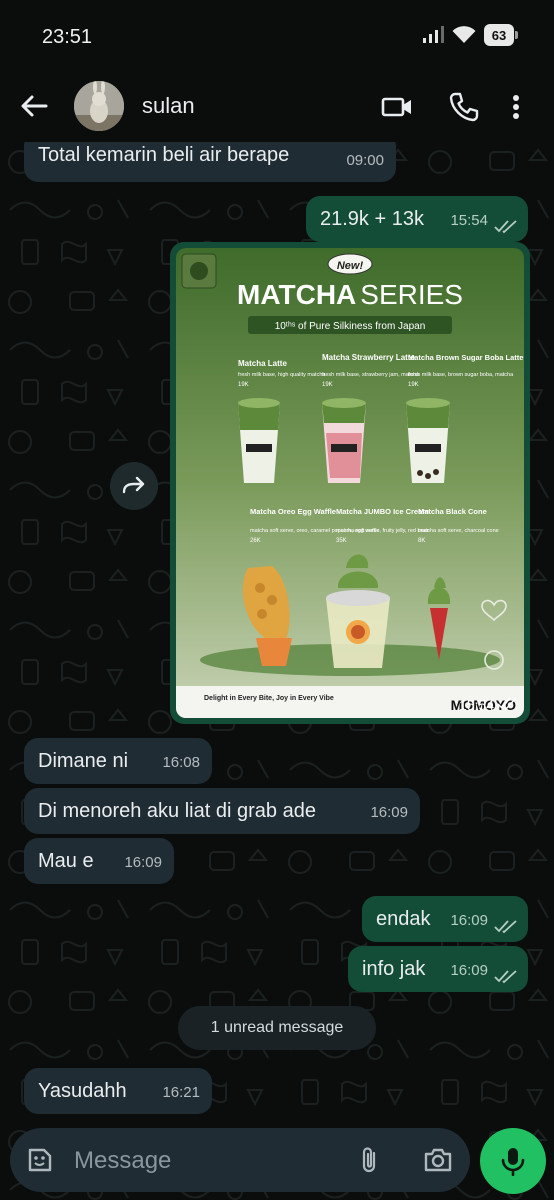 The image size is (554, 1200). What do you see at coordinates (469, 220) in the screenshot?
I see `message-time: 15:54` at bounding box center [469, 220].